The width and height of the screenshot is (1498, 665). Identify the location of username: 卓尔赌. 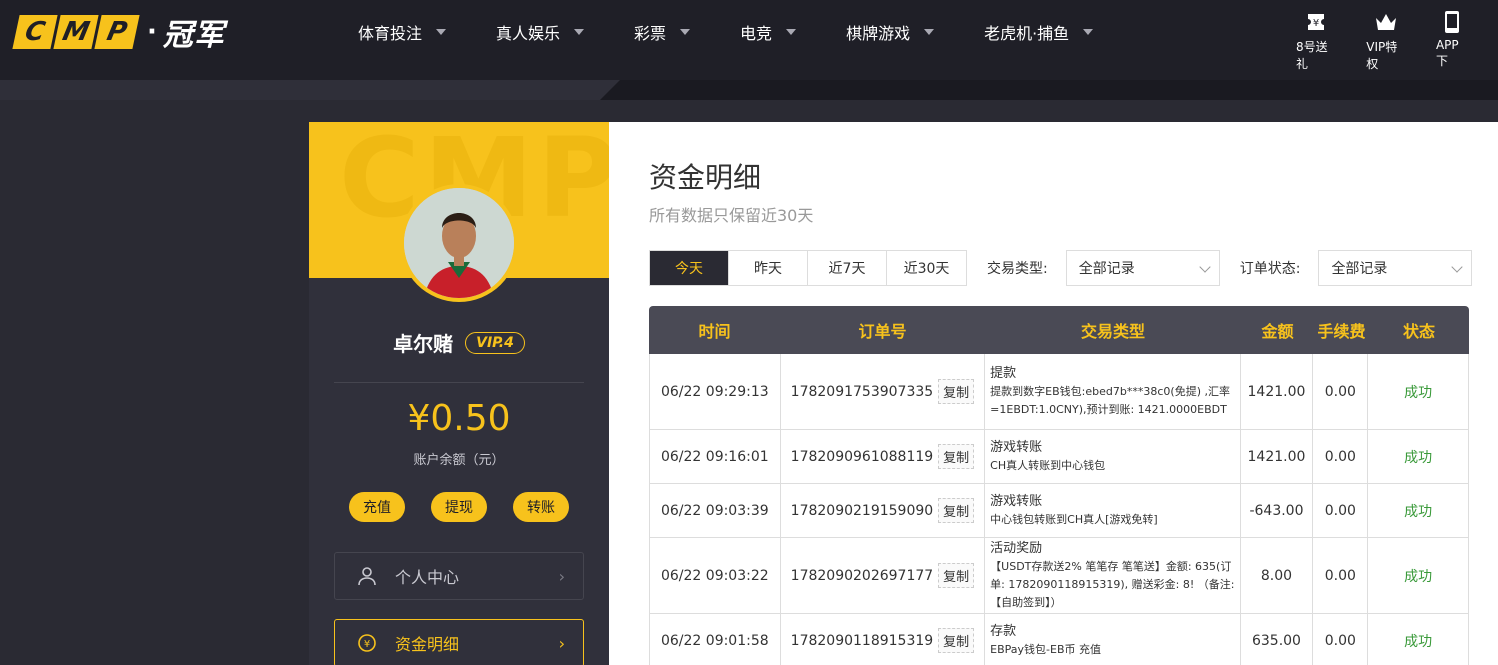
(423, 344).